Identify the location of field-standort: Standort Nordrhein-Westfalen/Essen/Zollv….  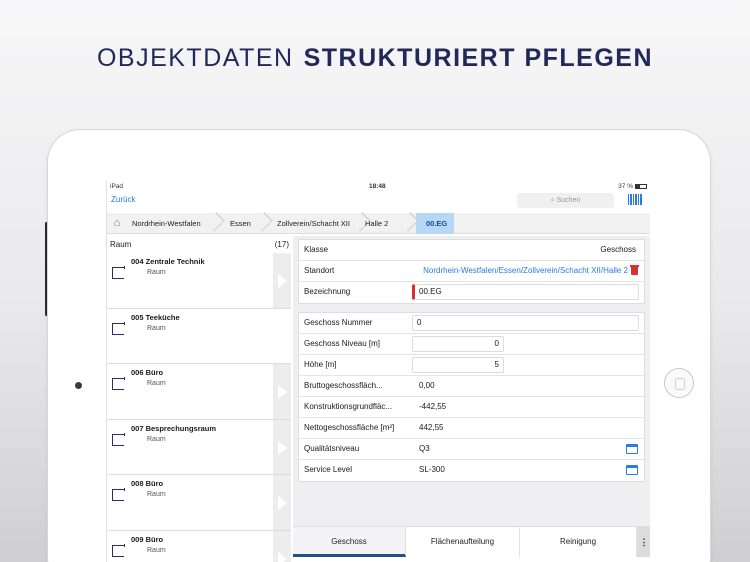
(471, 271).